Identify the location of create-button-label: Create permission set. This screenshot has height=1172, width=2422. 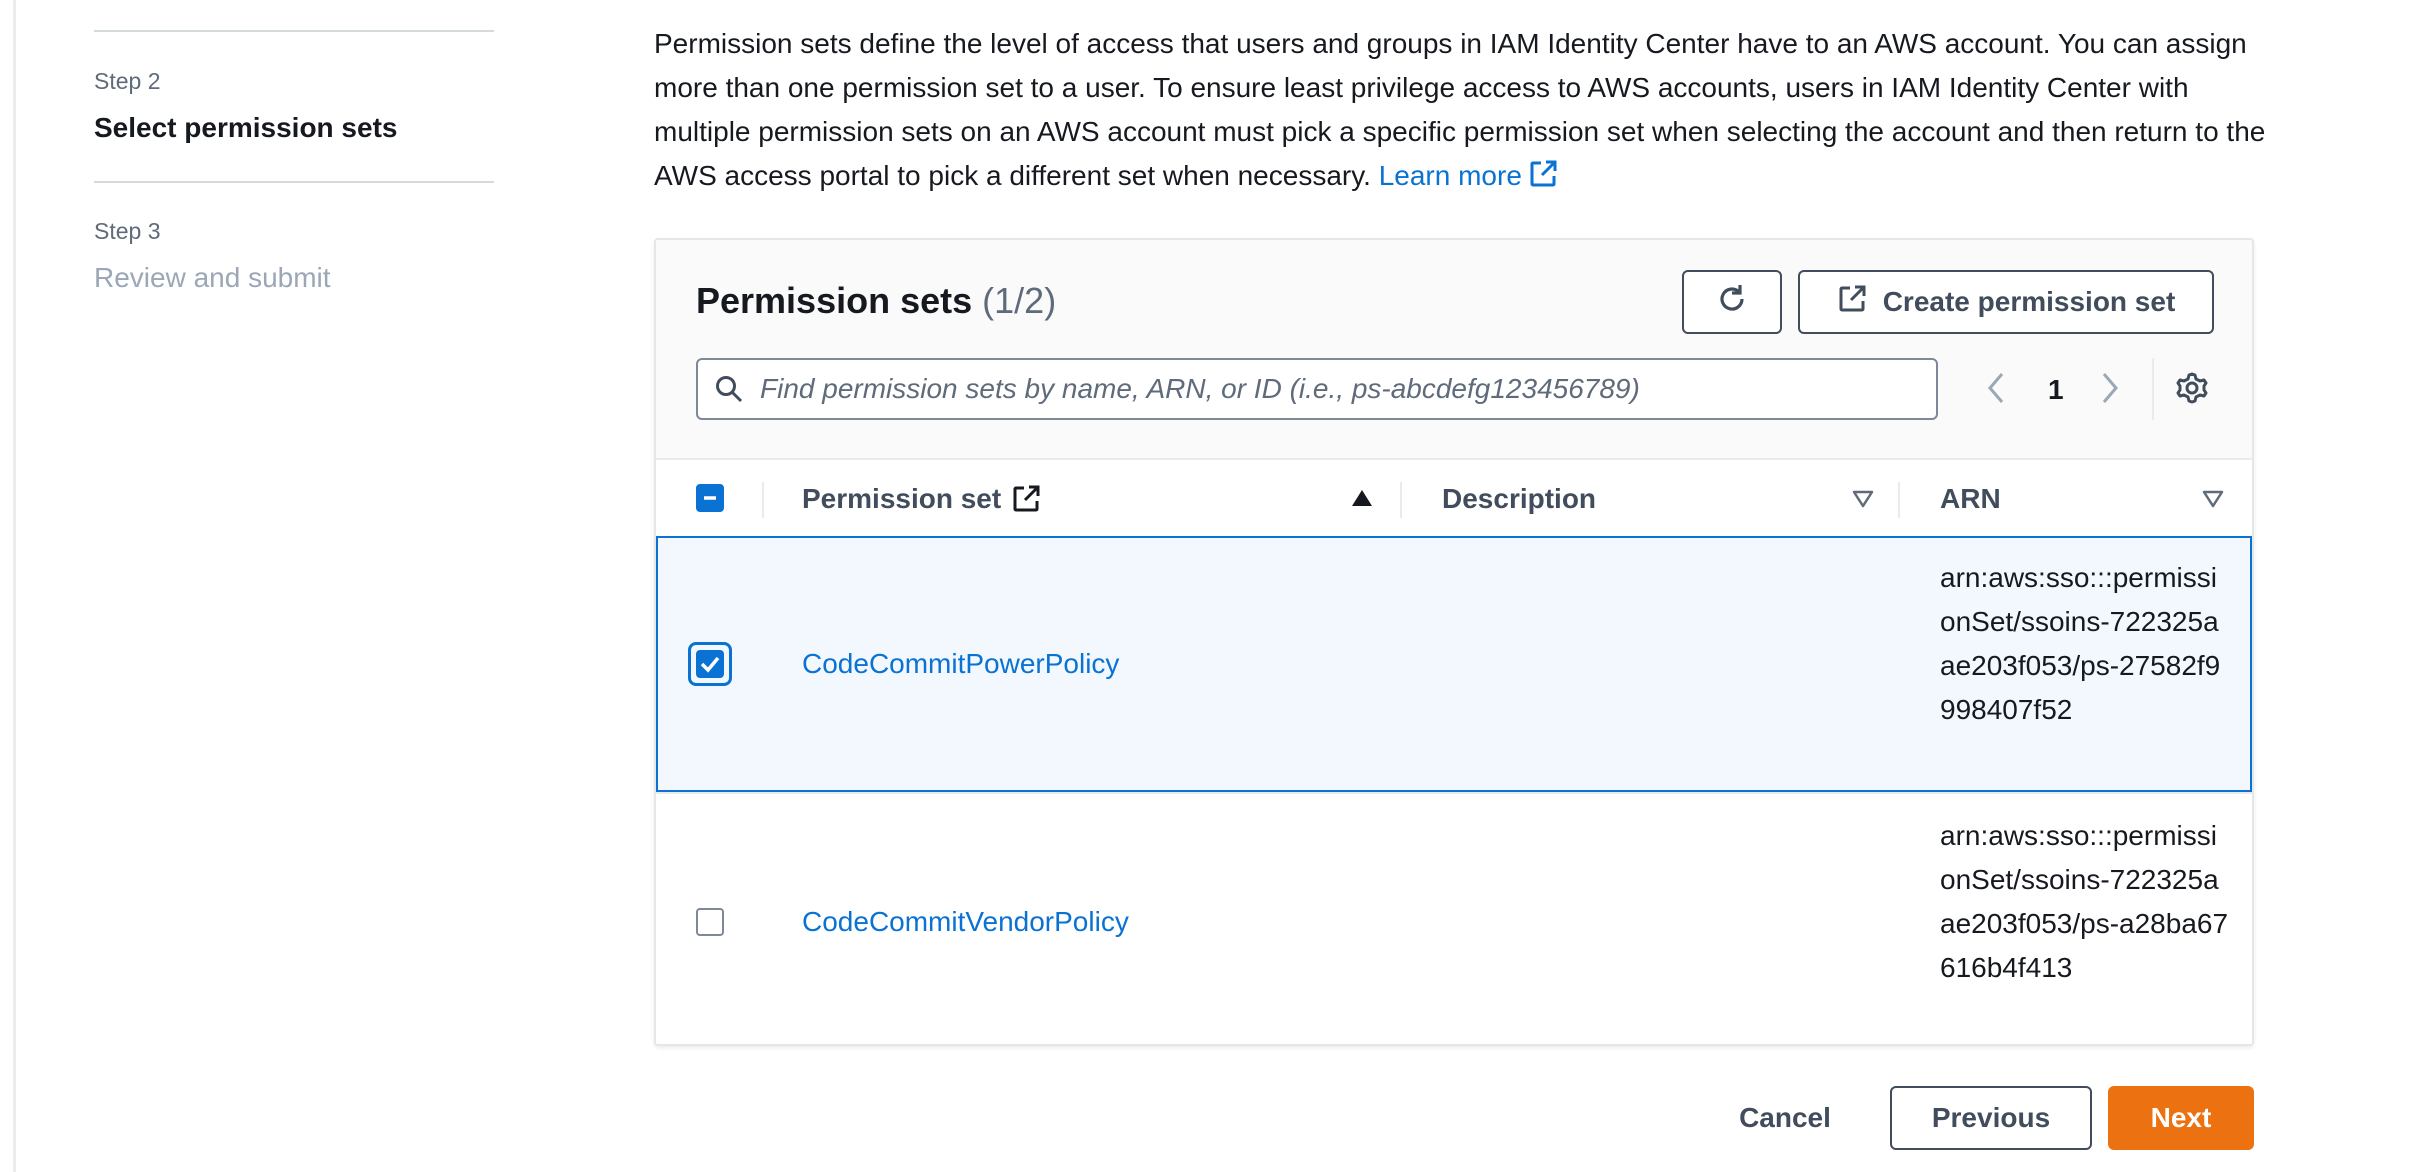
(2029, 301).